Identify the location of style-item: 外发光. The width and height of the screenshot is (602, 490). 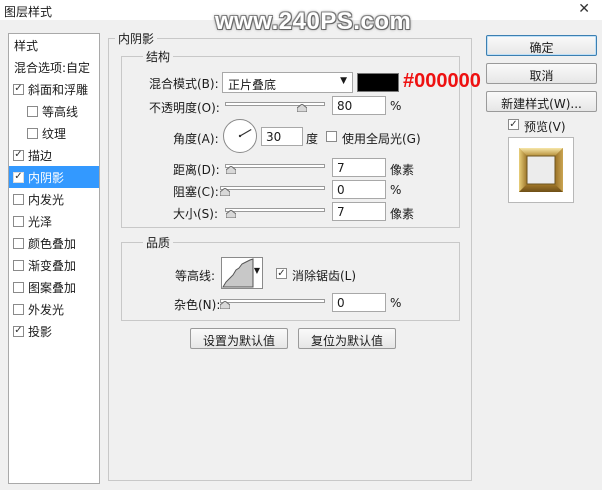
(54, 309).